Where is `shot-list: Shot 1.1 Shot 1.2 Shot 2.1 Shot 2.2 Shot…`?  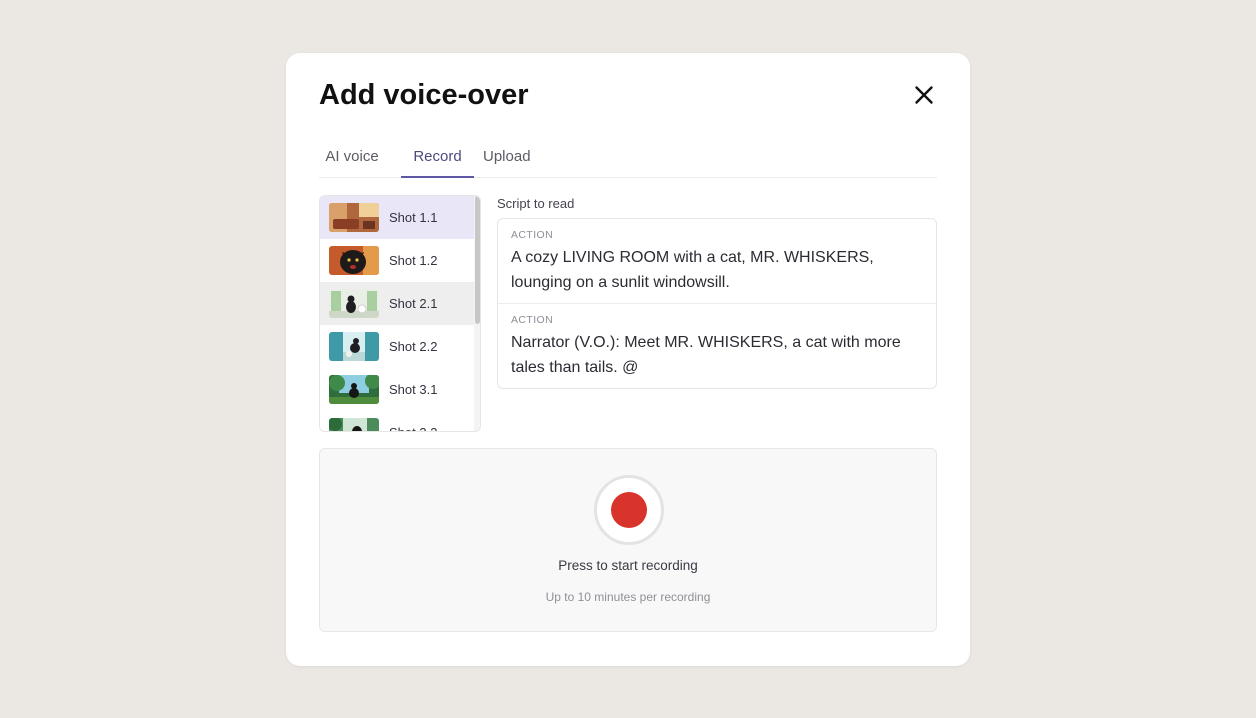
shot-list: Shot 1.1 Shot 1.2 Shot 2.1 Shot 2.2 Shot… is located at coordinates (400, 313).